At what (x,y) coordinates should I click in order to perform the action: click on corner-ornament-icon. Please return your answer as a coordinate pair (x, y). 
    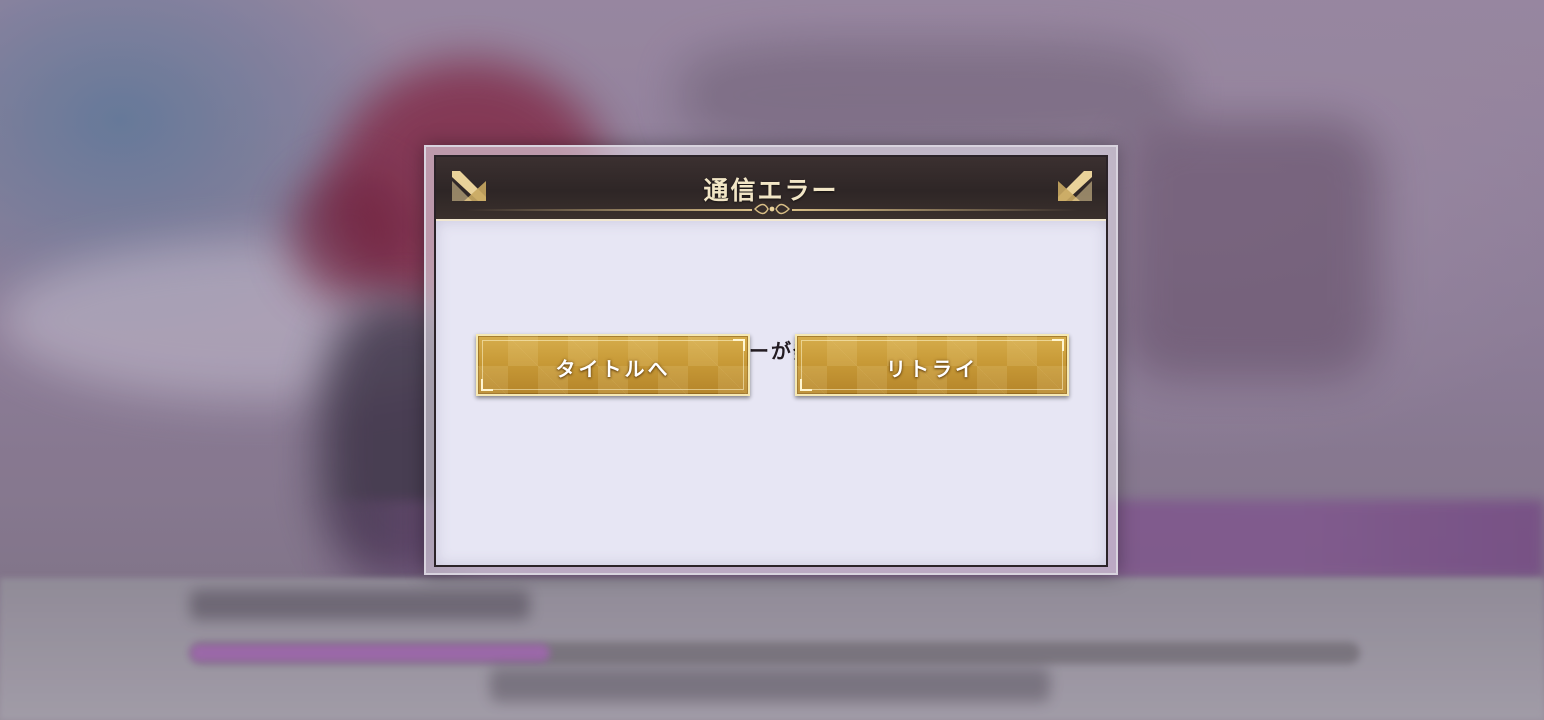
    Looking at the image, I should click on (1075, 186).